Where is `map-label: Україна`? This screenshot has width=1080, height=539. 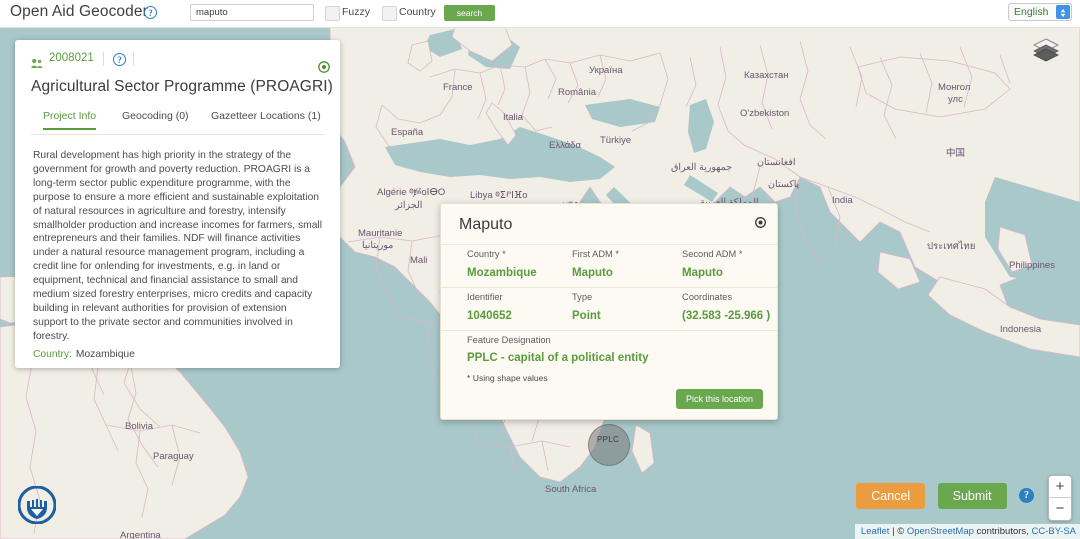
map-label: Україна is located at coordinates (606, 70).